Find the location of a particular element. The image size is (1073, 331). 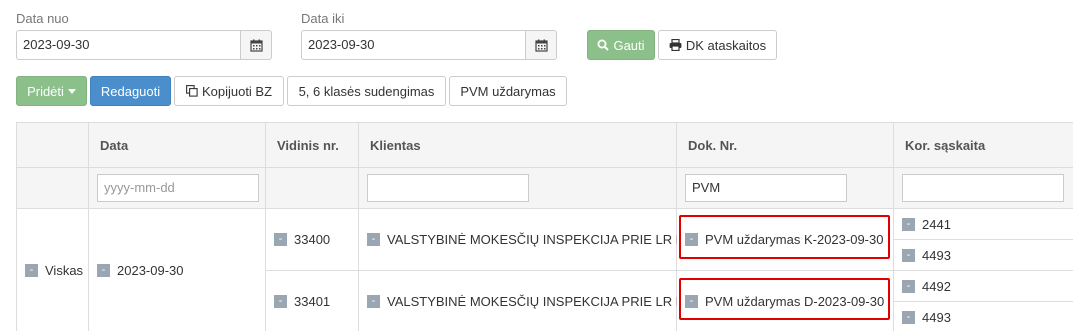

group-date-cell: - 2023-09-30 is located at coordinates (177, 270).